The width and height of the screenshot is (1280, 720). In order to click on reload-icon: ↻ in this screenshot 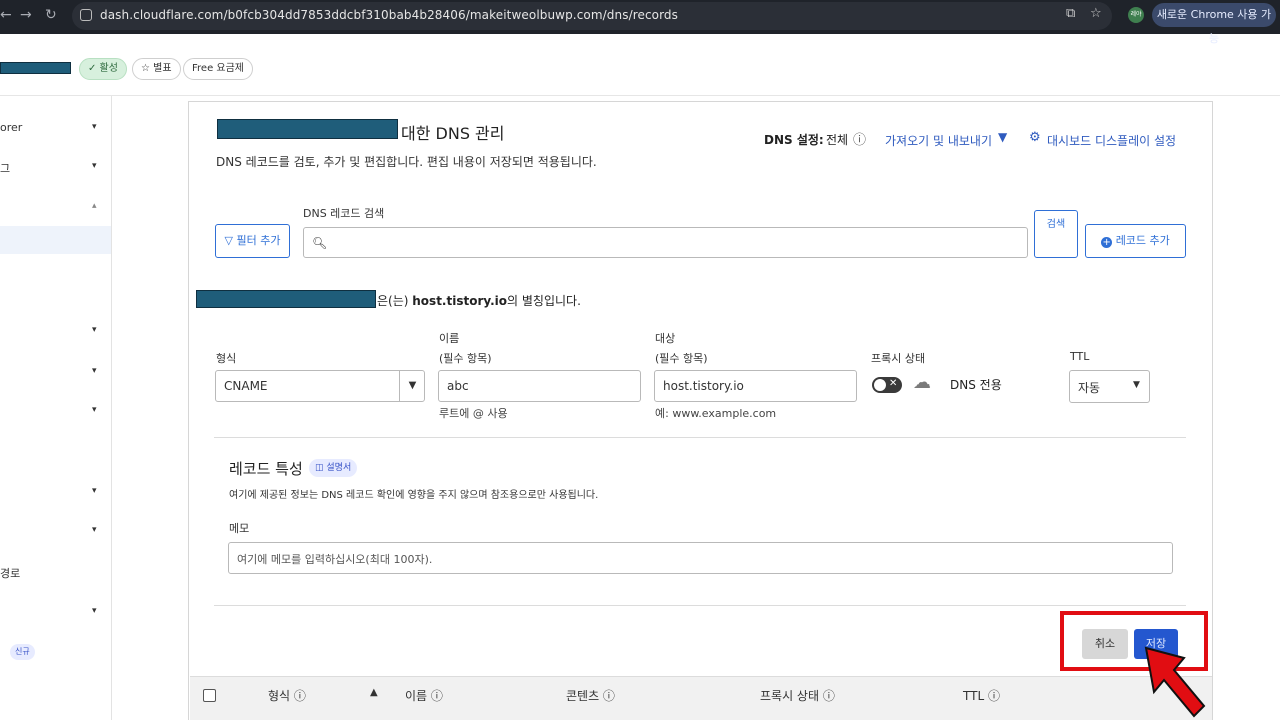, I will do `click(51, 15)`.